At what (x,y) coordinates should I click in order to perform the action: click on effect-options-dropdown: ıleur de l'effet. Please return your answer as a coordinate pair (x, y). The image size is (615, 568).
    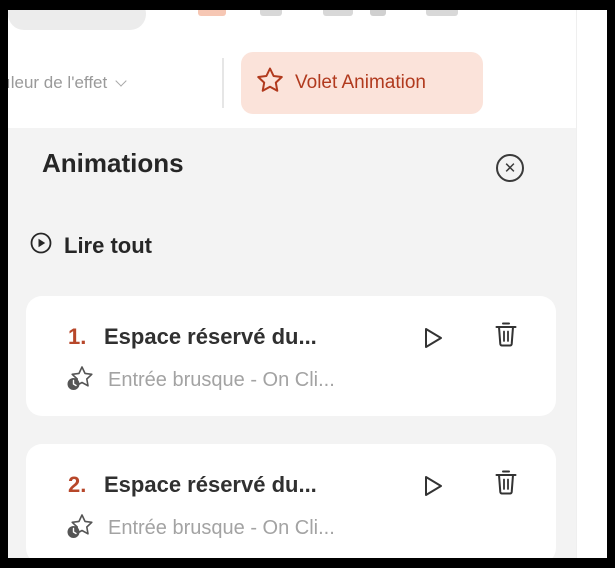
    Looking at the image, I should click on (67, 83).